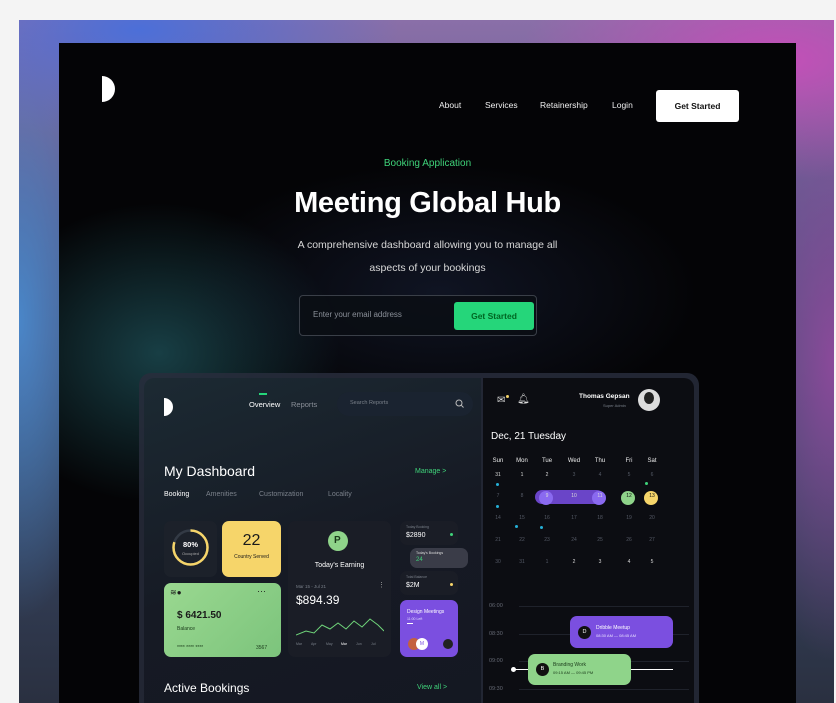  What do you see at coordinates (459, 403) in the screenshot?
I see `search-icon` at bounding box center [459, 403].